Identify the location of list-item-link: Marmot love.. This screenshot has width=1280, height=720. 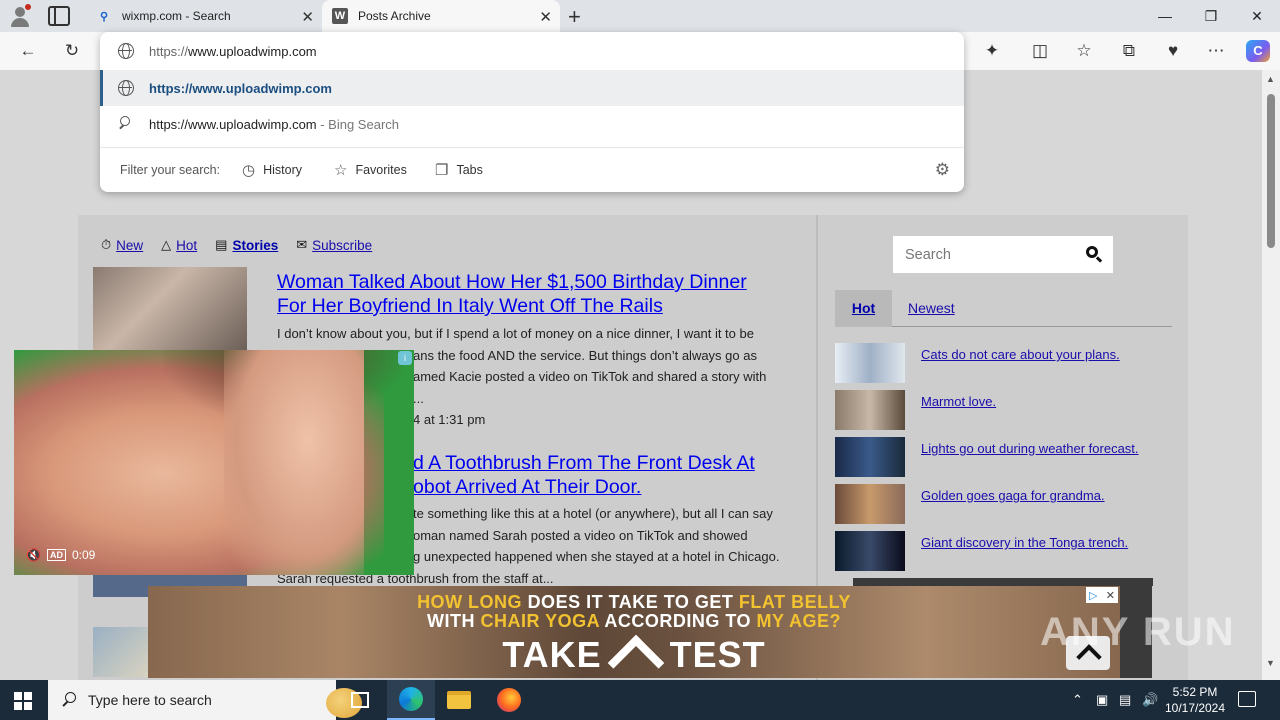
(958, 401).